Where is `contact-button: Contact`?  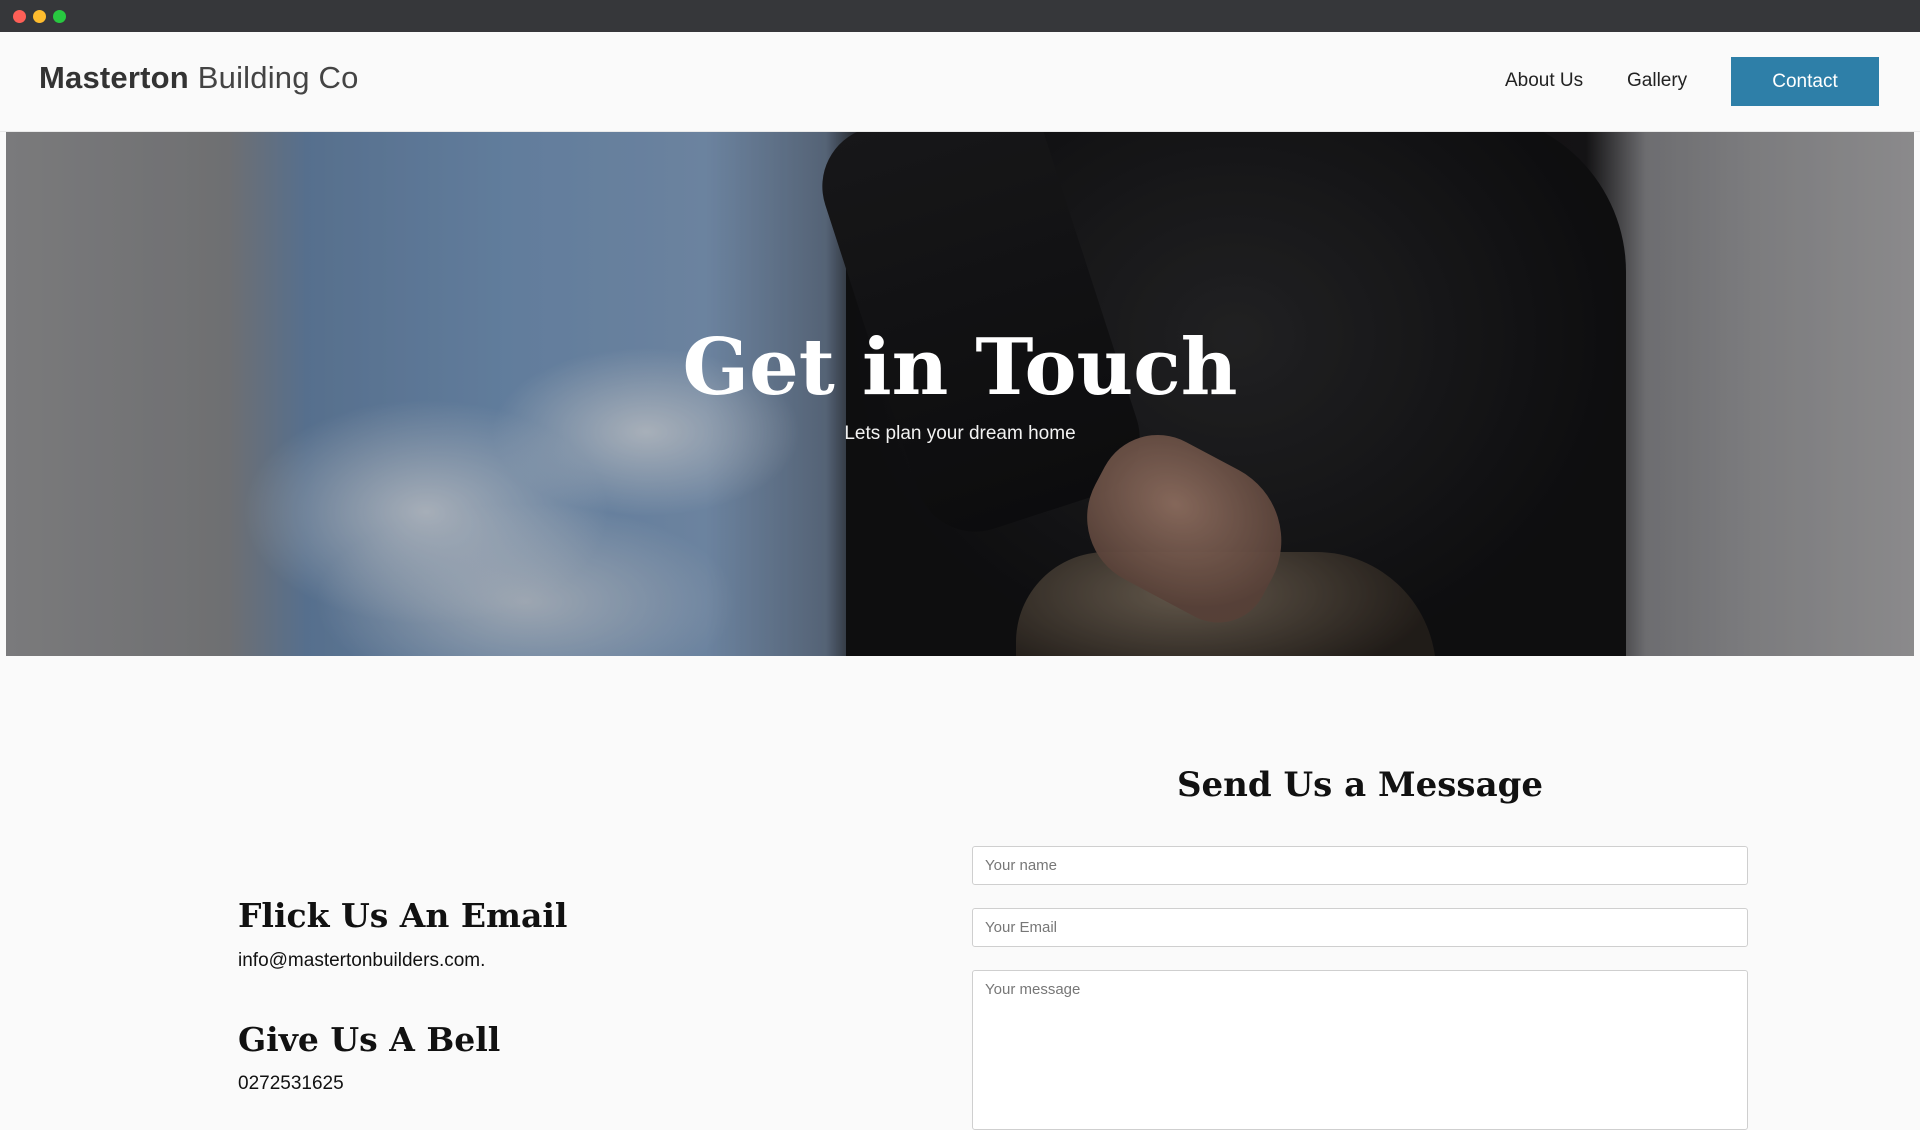 contact-button: Contact is located at coordinates (1805, 81).